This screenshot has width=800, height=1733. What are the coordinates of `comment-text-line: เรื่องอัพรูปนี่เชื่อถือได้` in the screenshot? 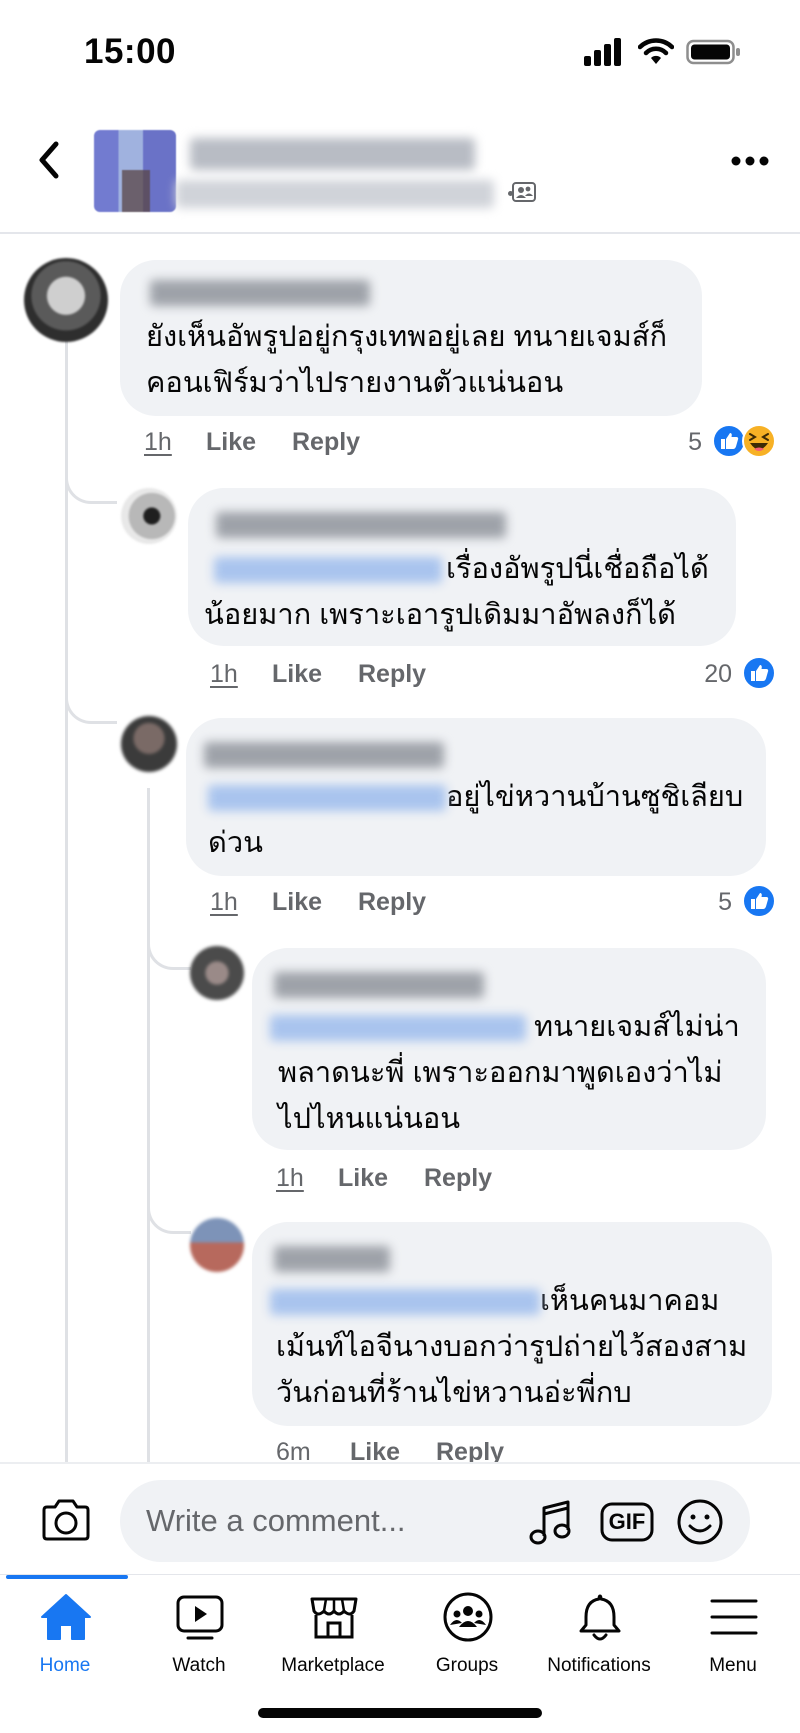 It's located at (461, 569).